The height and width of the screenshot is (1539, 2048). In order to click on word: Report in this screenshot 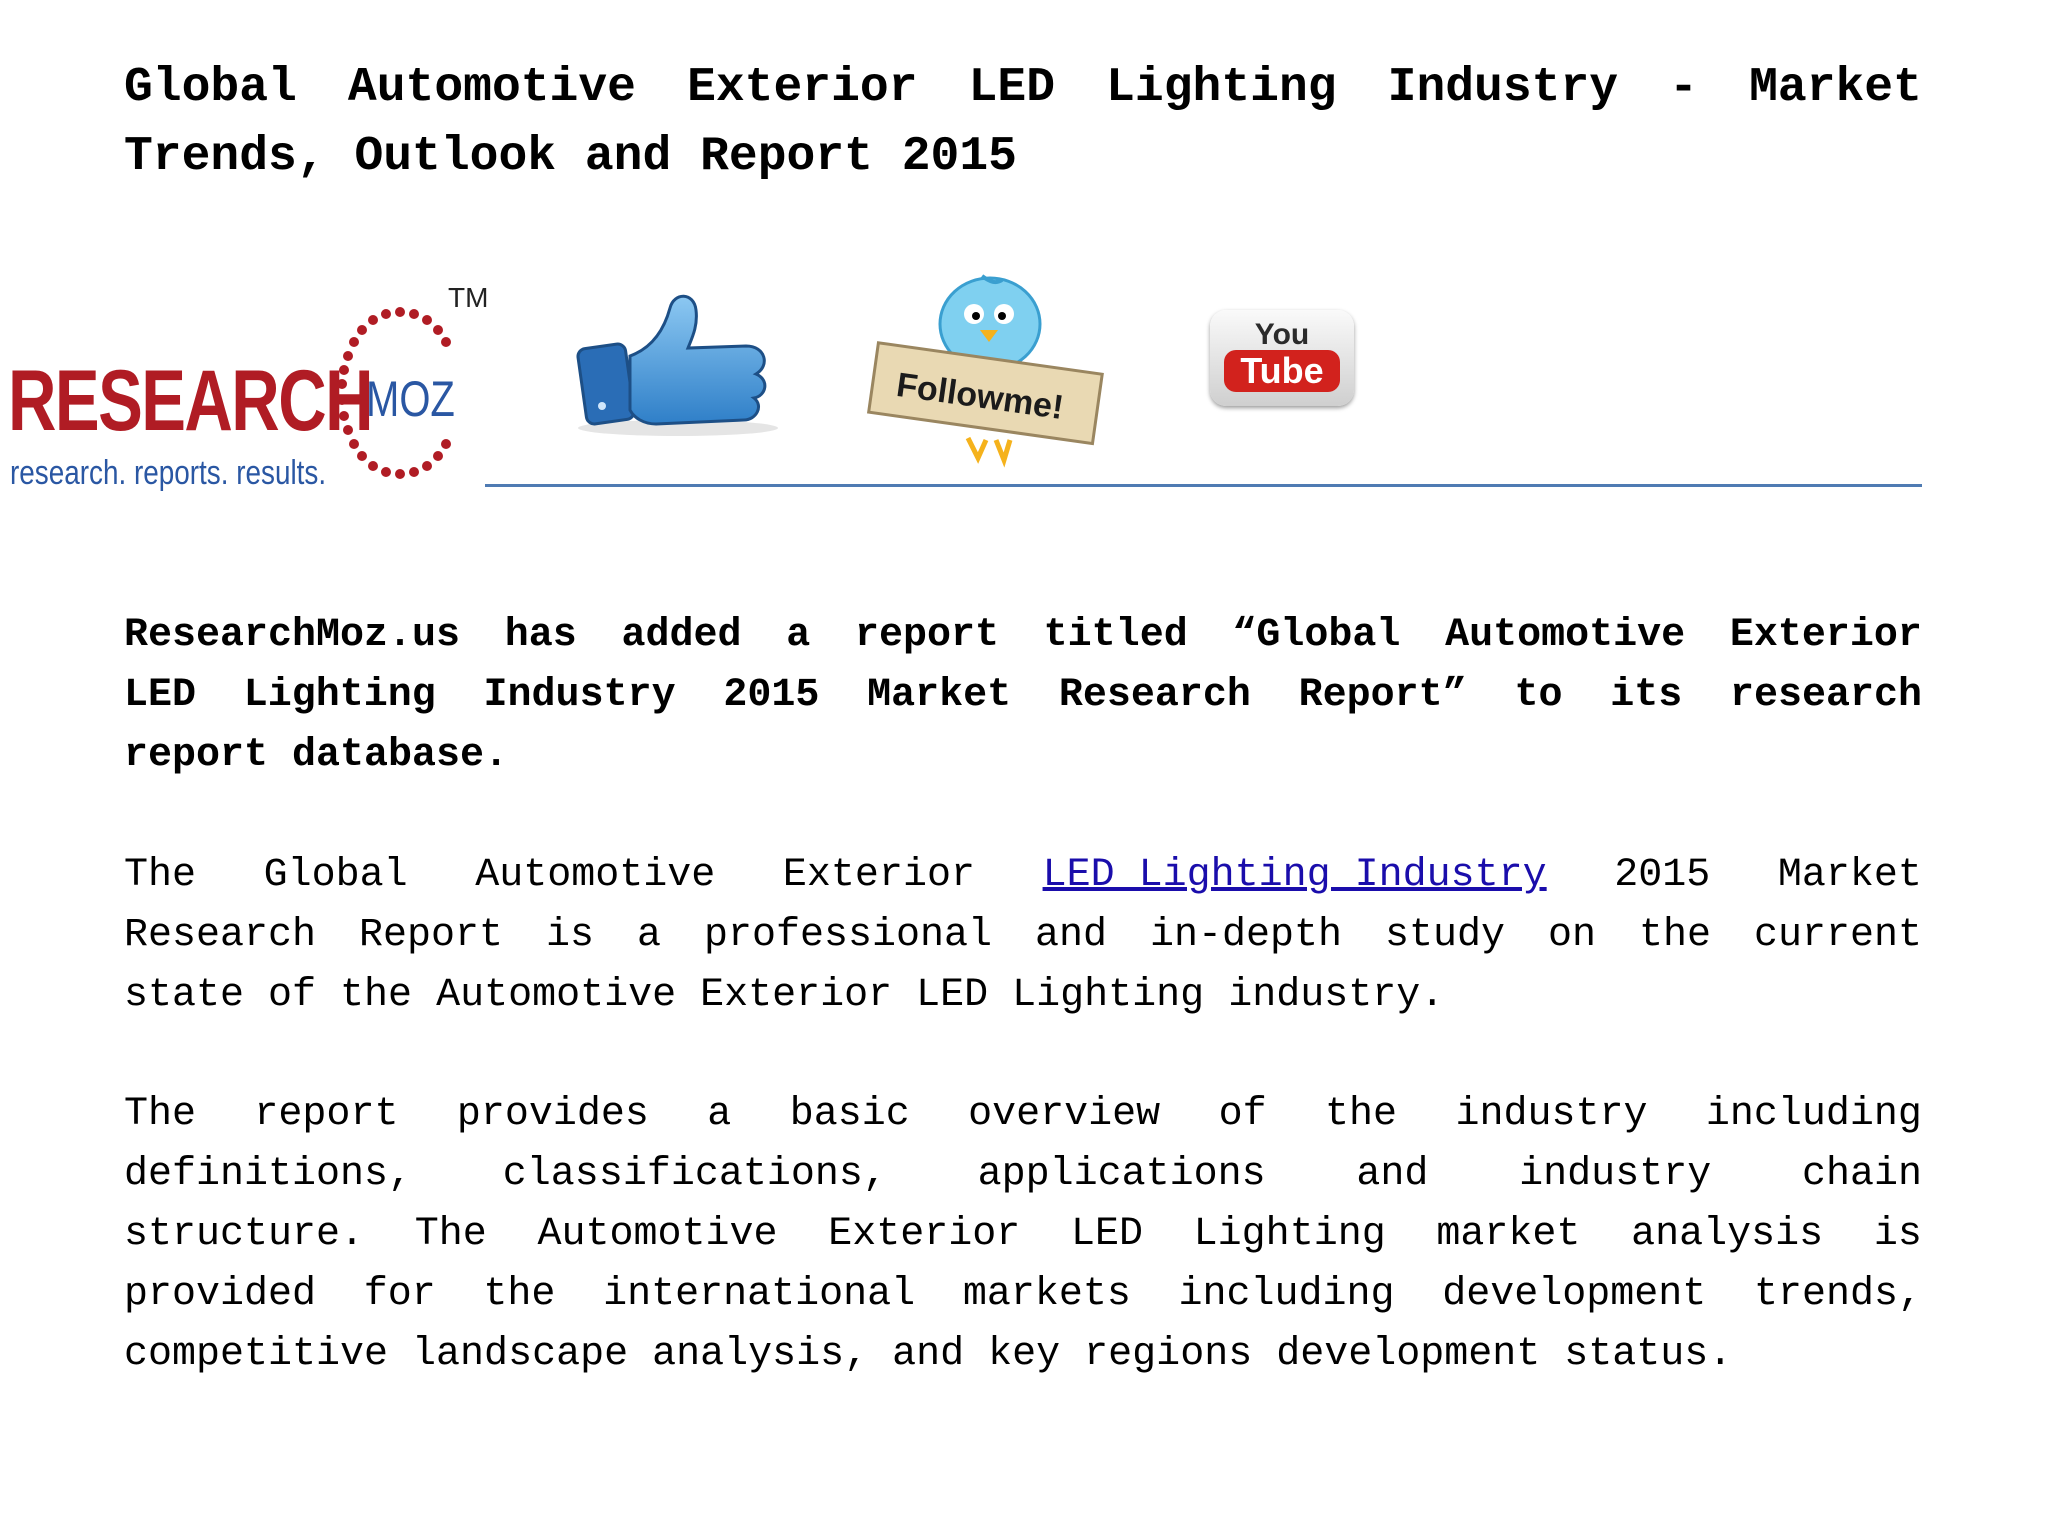, I will do `click(431, 935)`.